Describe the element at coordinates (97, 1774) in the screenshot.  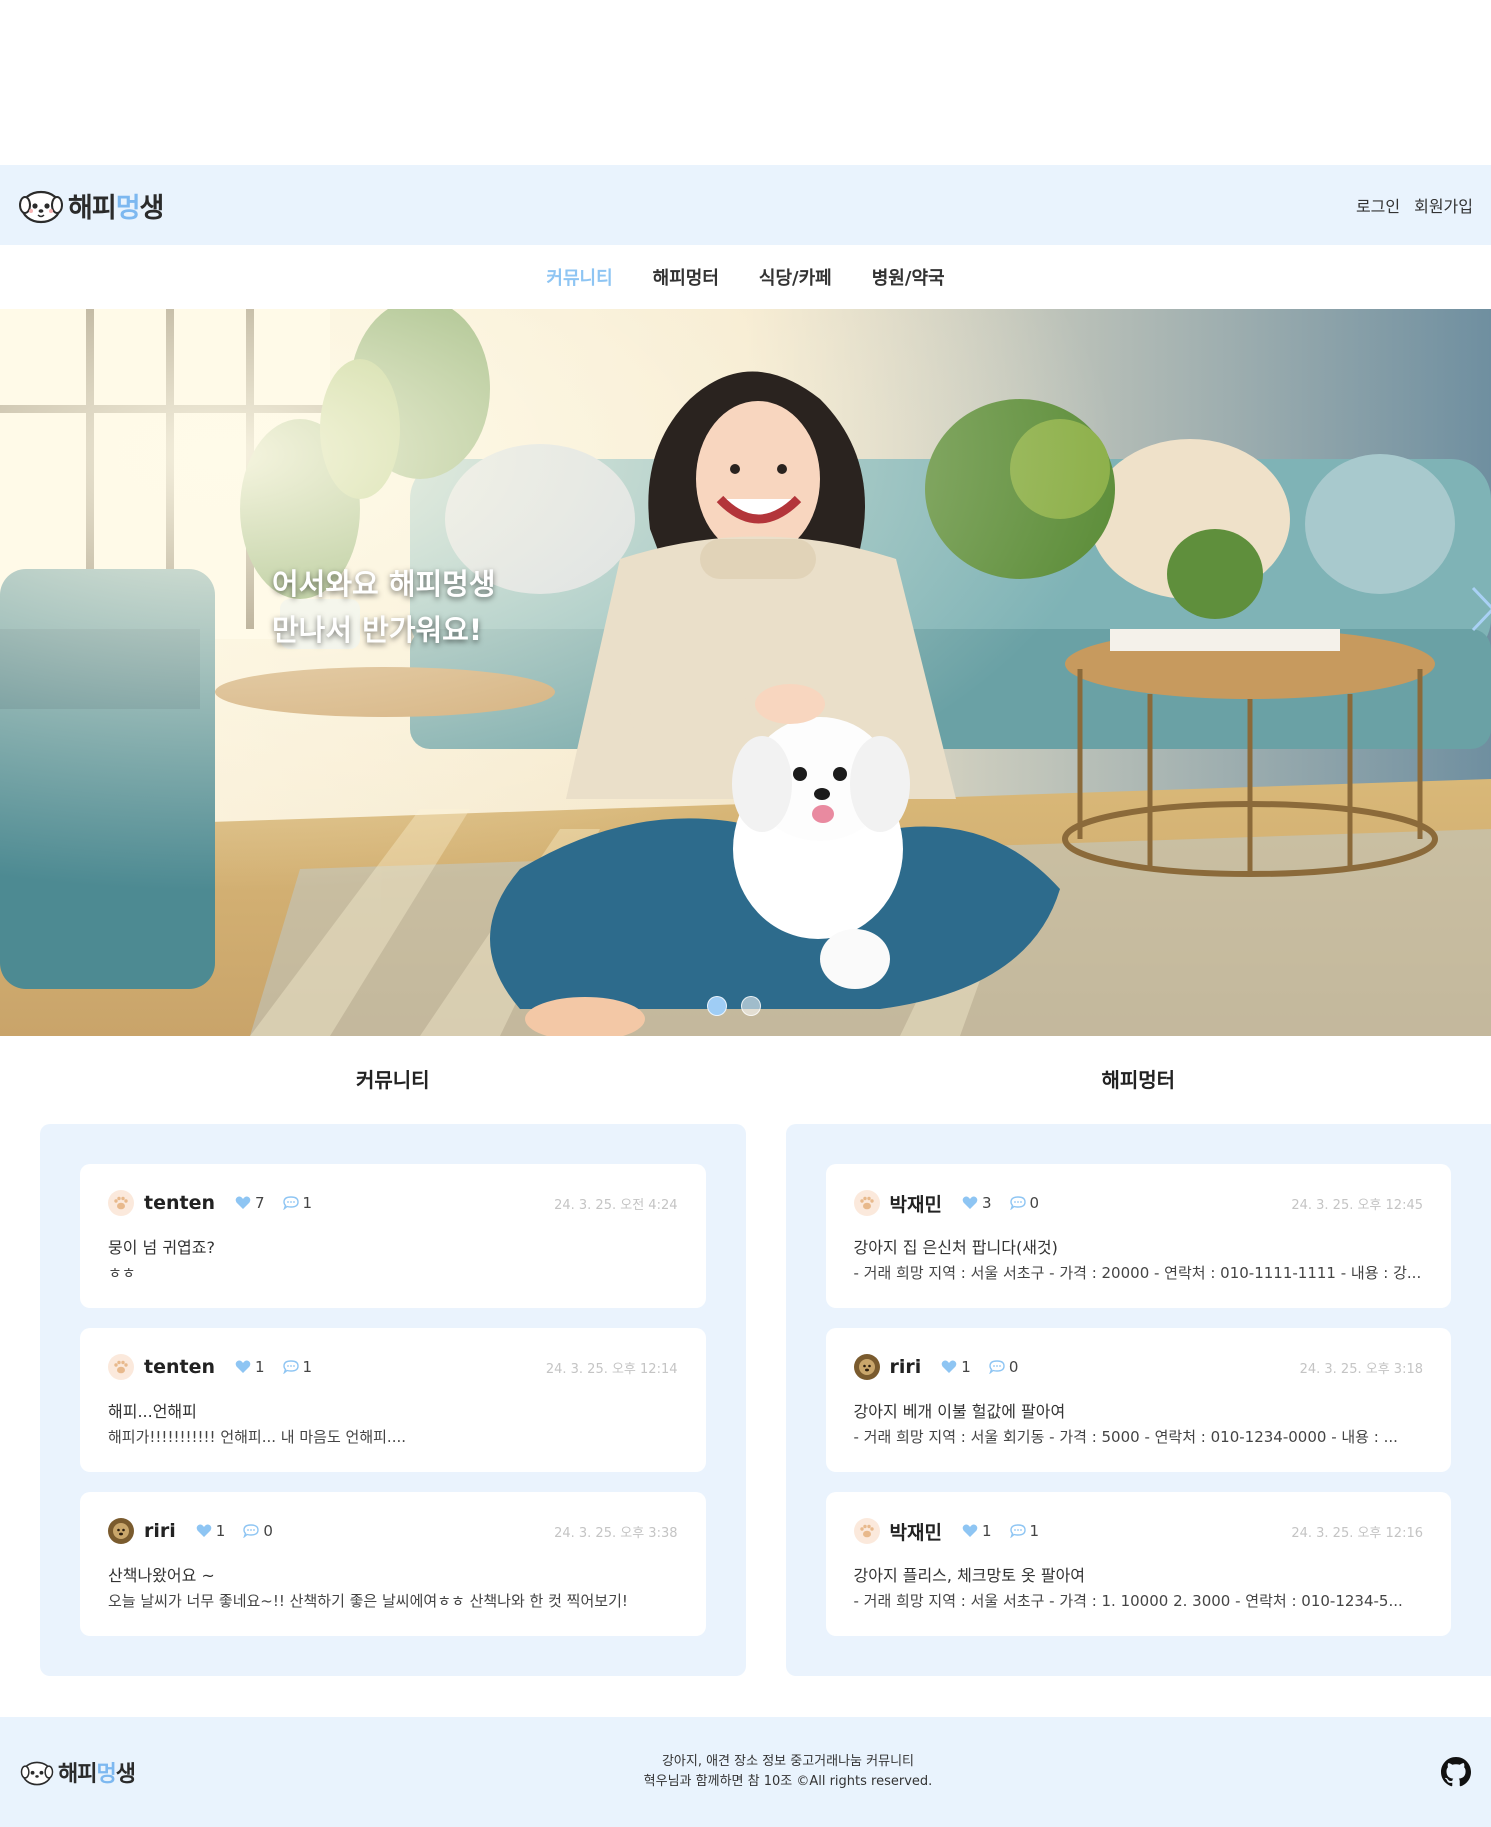
I see `footer-logo-text: 해피멍생` at that location.